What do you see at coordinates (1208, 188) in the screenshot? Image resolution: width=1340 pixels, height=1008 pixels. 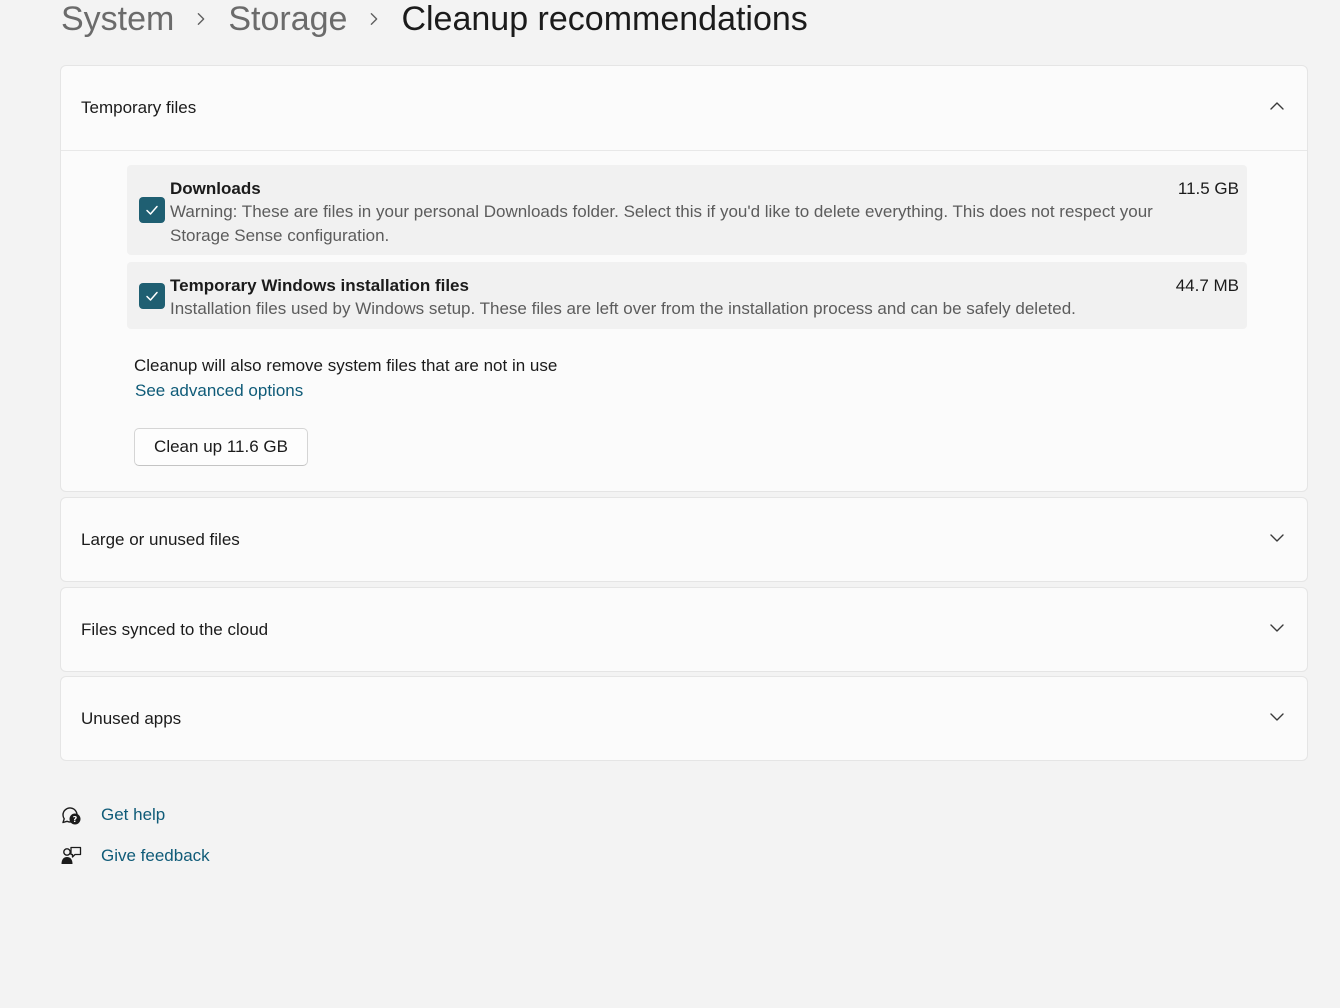 I see `item-size: 11.5 GB` at bounding box center [1208, 188].